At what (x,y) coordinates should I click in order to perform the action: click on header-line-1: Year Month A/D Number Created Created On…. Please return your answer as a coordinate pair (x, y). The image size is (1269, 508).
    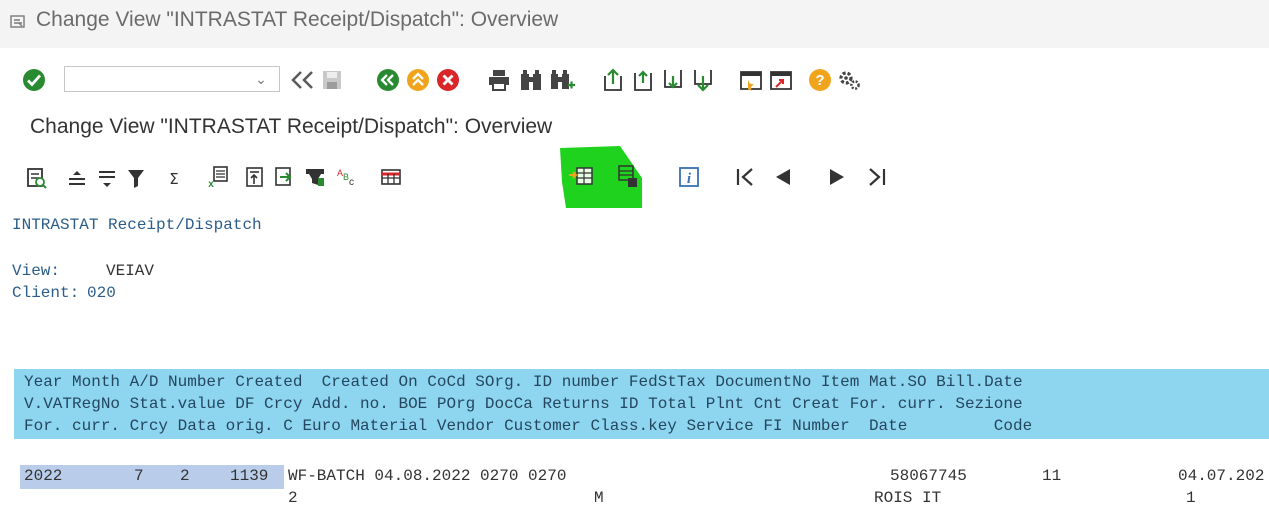
    Looking at the image, I should click on (523, 382).